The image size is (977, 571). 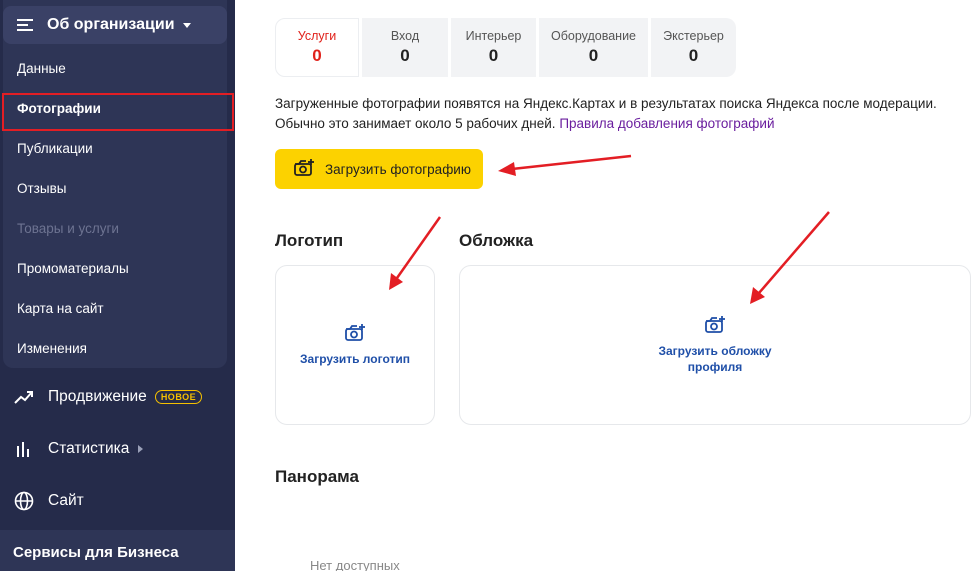 I want to click on tab-label: Вход, so click(x=405, y=36).